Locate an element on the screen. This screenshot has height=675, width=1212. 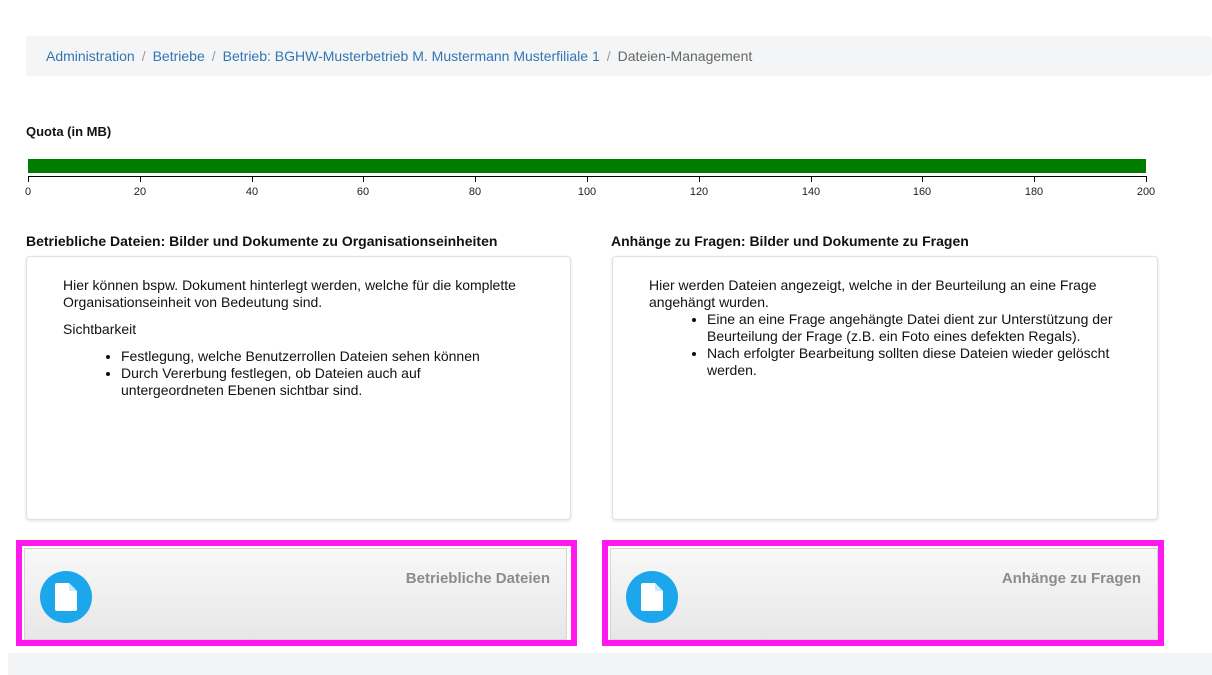
quota-axis-tick-label: 120 is located at coordinates (699, 192).